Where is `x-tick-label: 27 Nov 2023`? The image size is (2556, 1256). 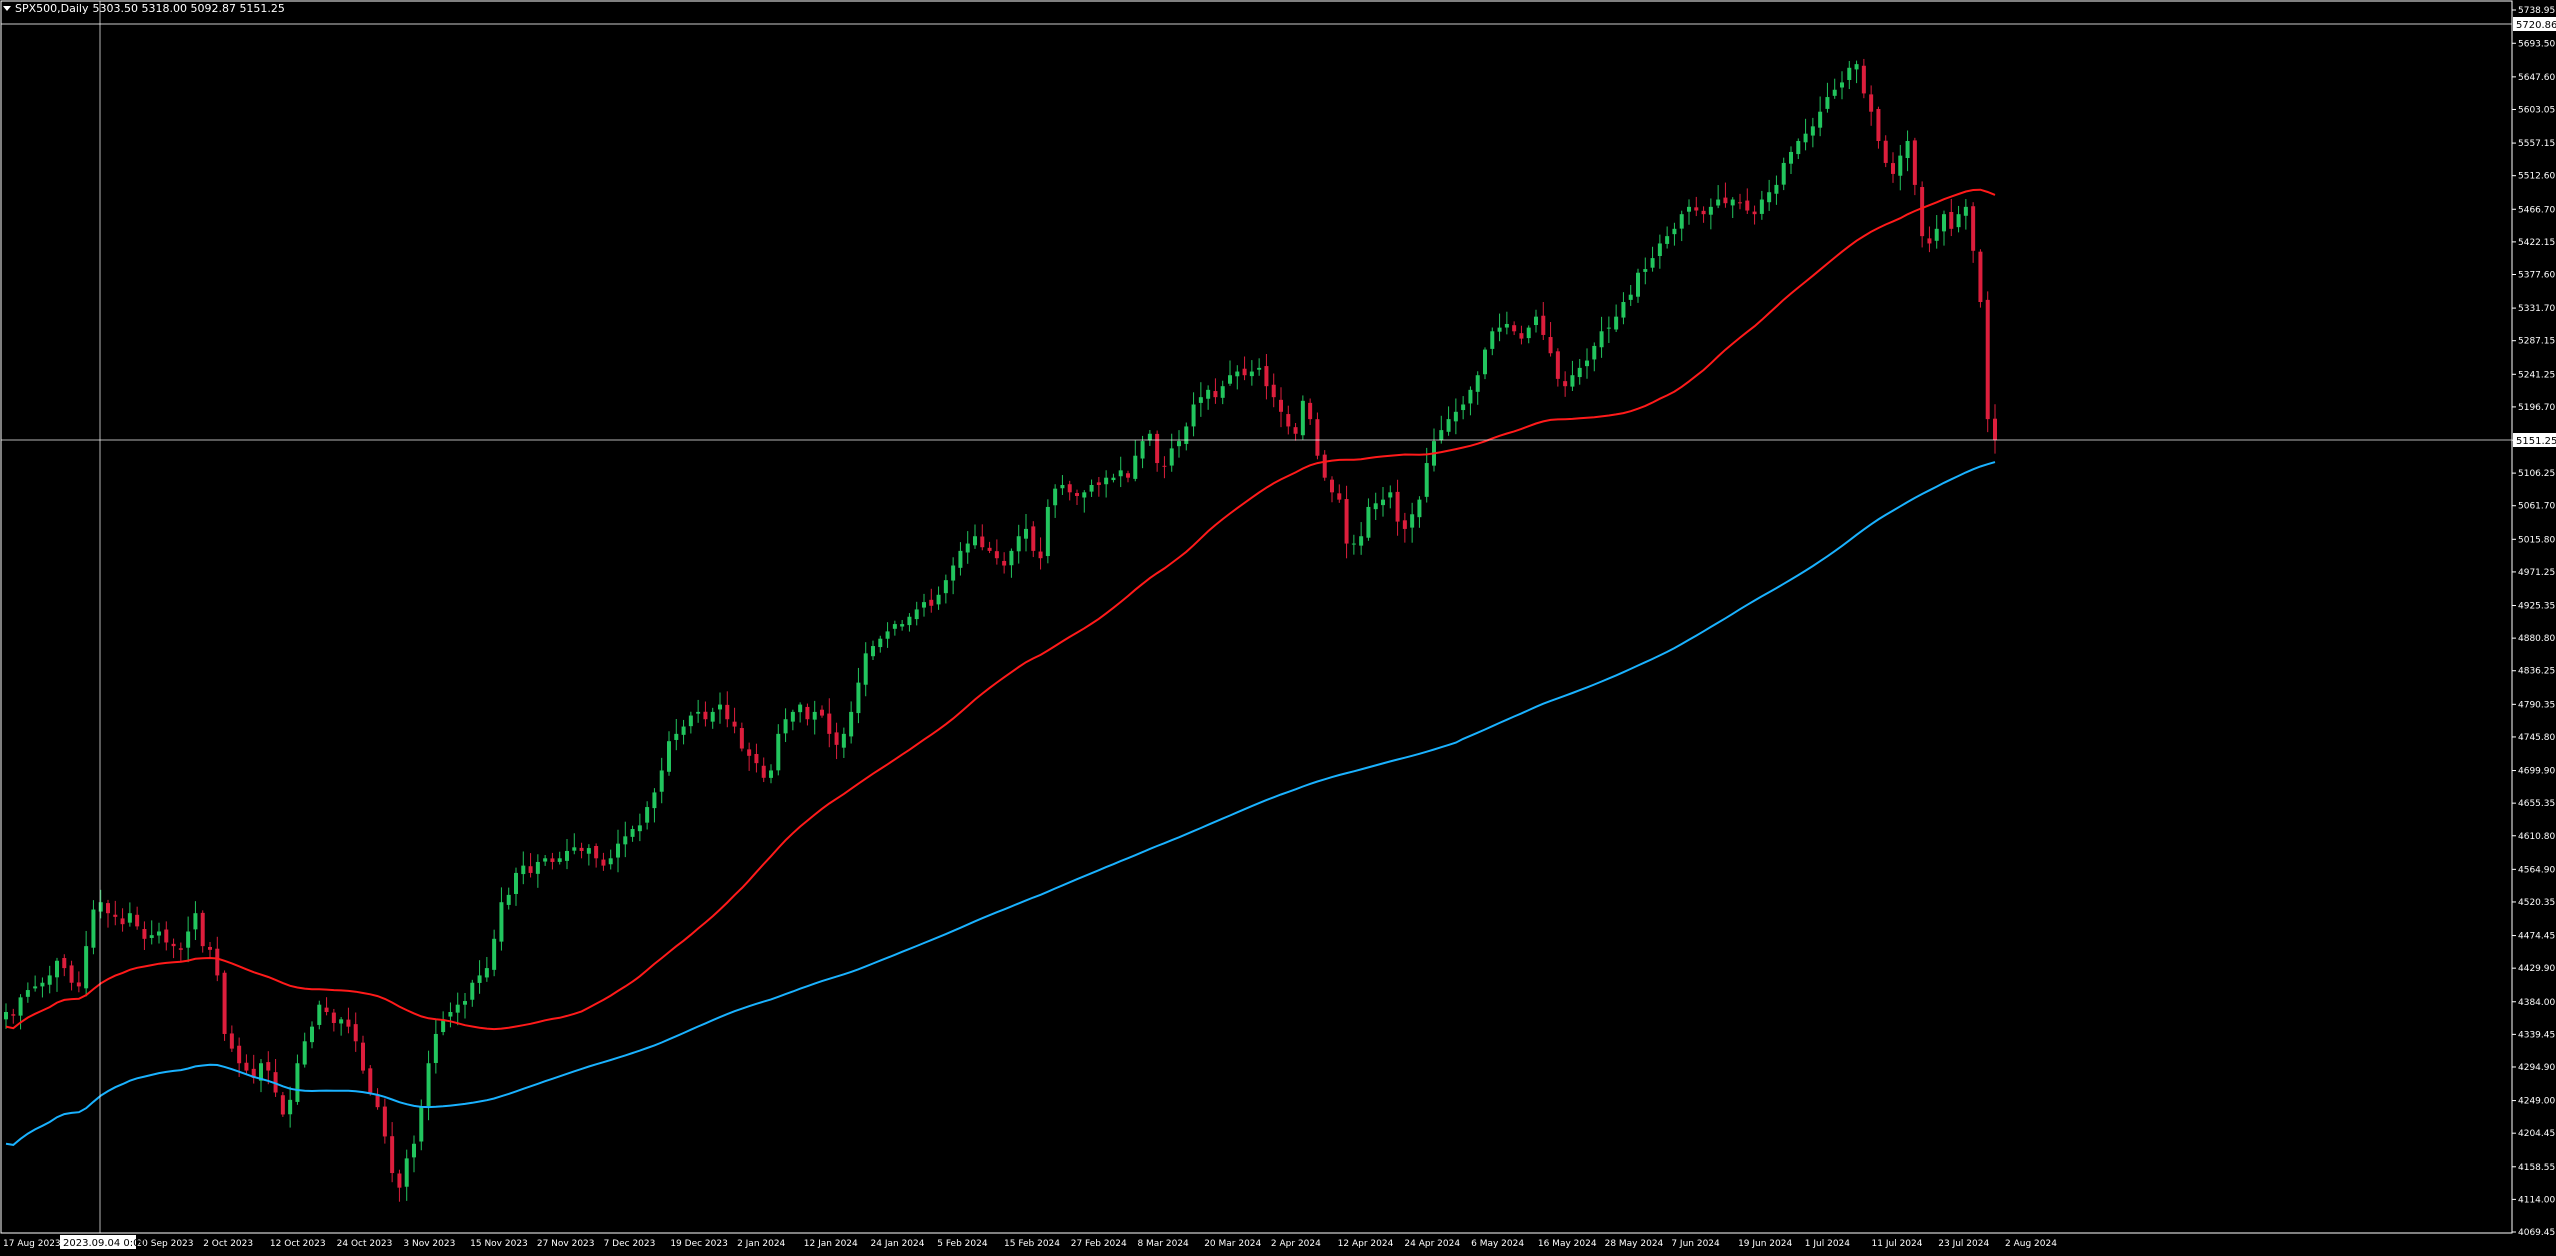 x-tick-label: 27 Nov 2023 is located at coordinates (566, 1244).